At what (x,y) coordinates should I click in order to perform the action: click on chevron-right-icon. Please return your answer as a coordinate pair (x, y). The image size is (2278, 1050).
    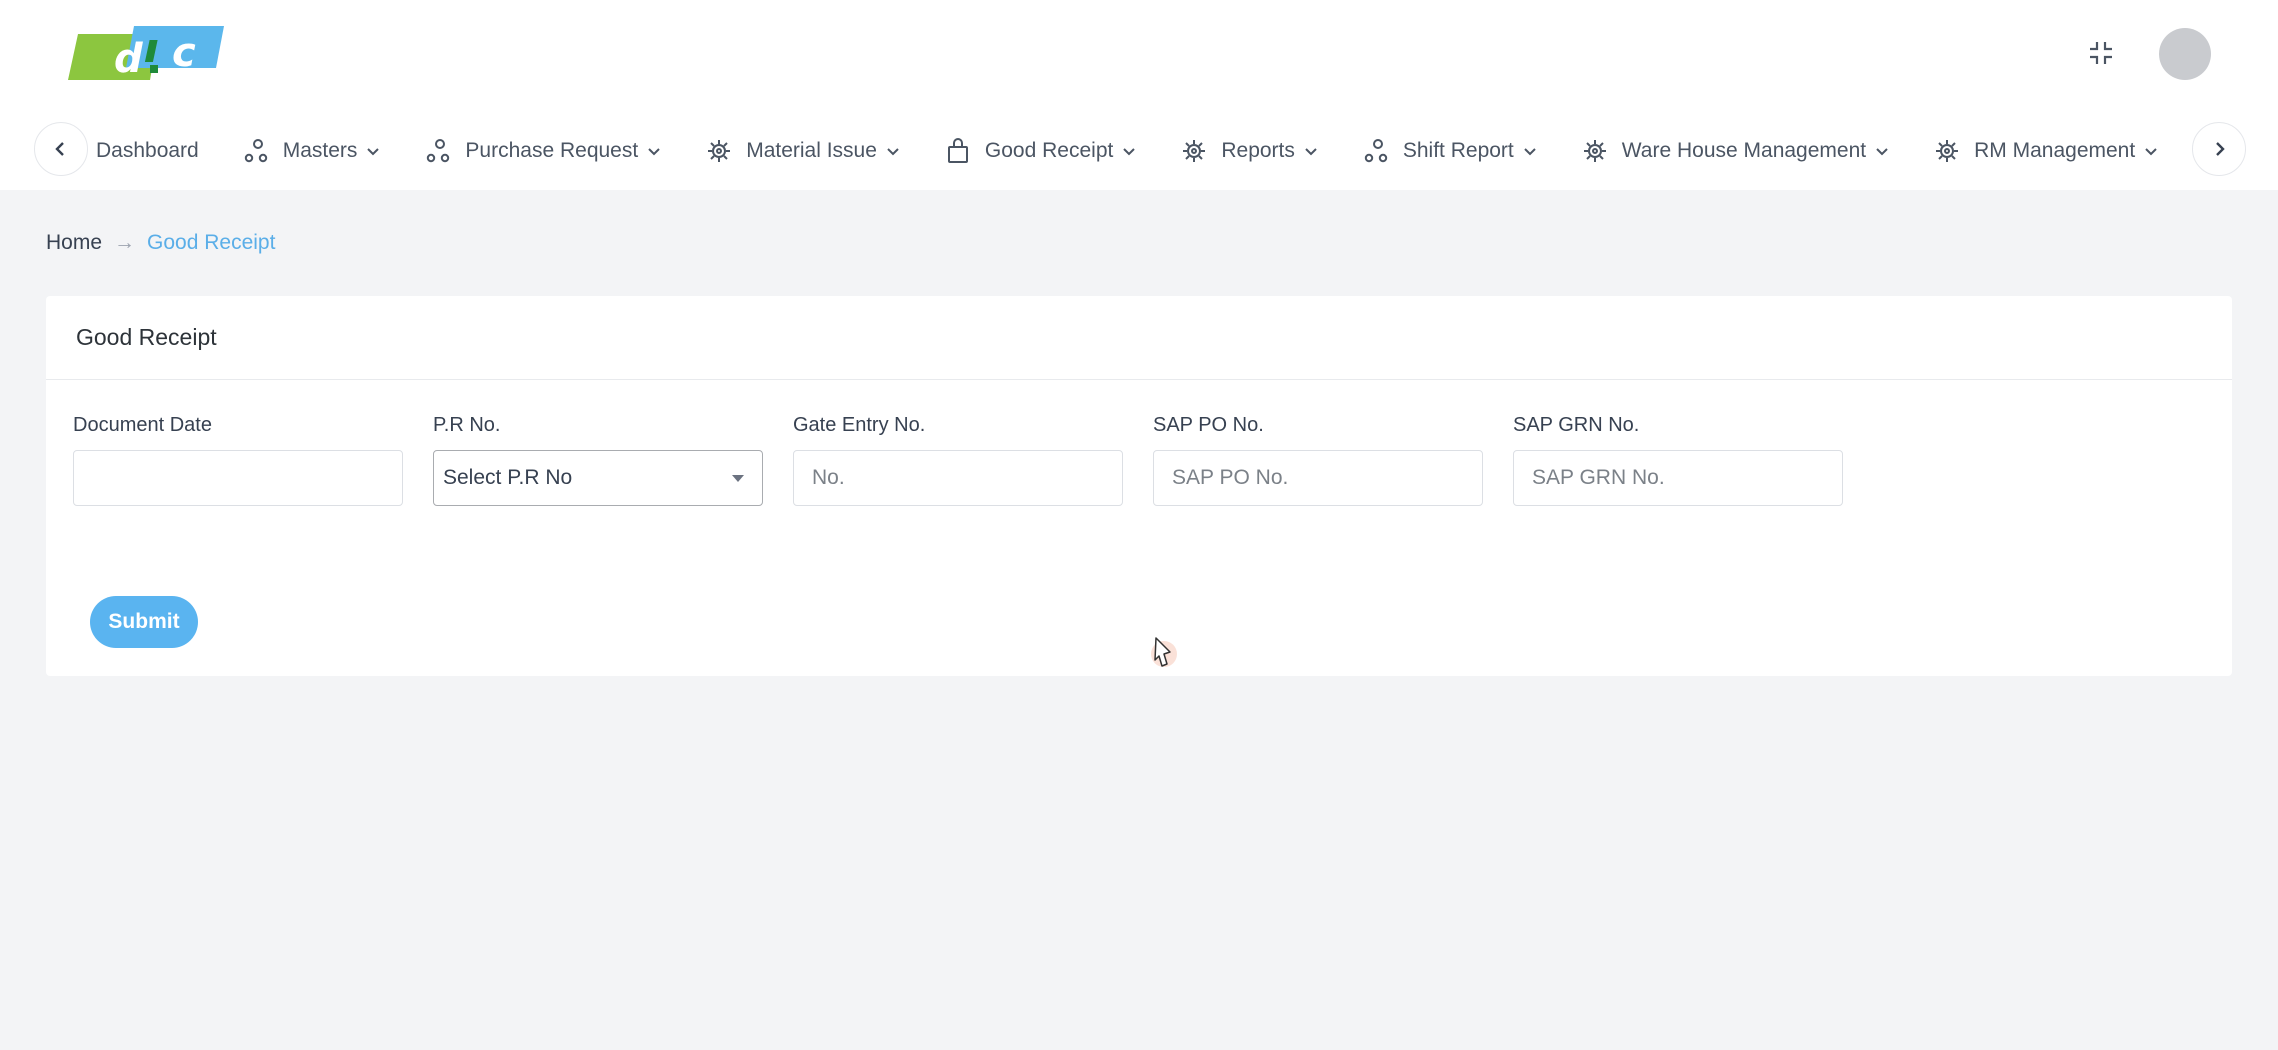
    Looking at the image, I should click on (2220, 149).